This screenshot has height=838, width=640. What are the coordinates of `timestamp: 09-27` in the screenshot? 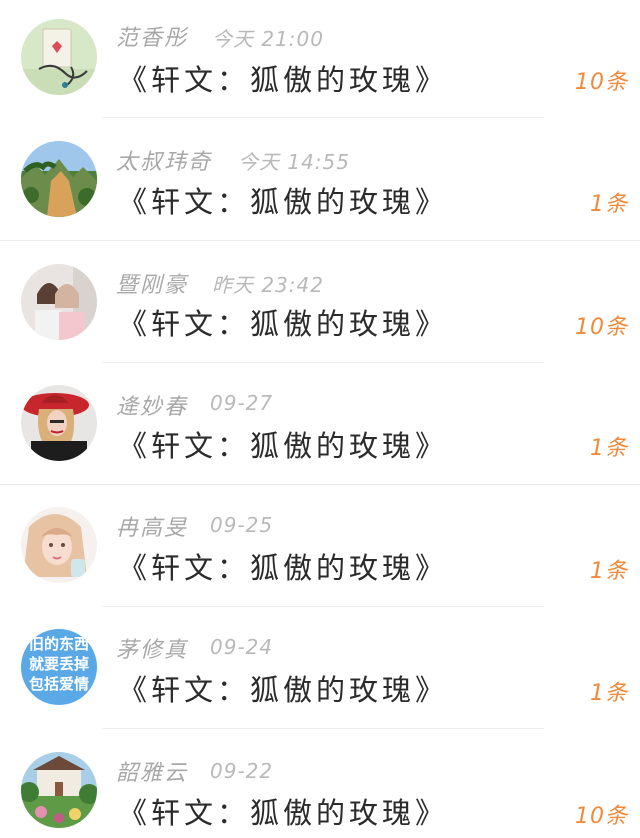 It's located at (242, 403).